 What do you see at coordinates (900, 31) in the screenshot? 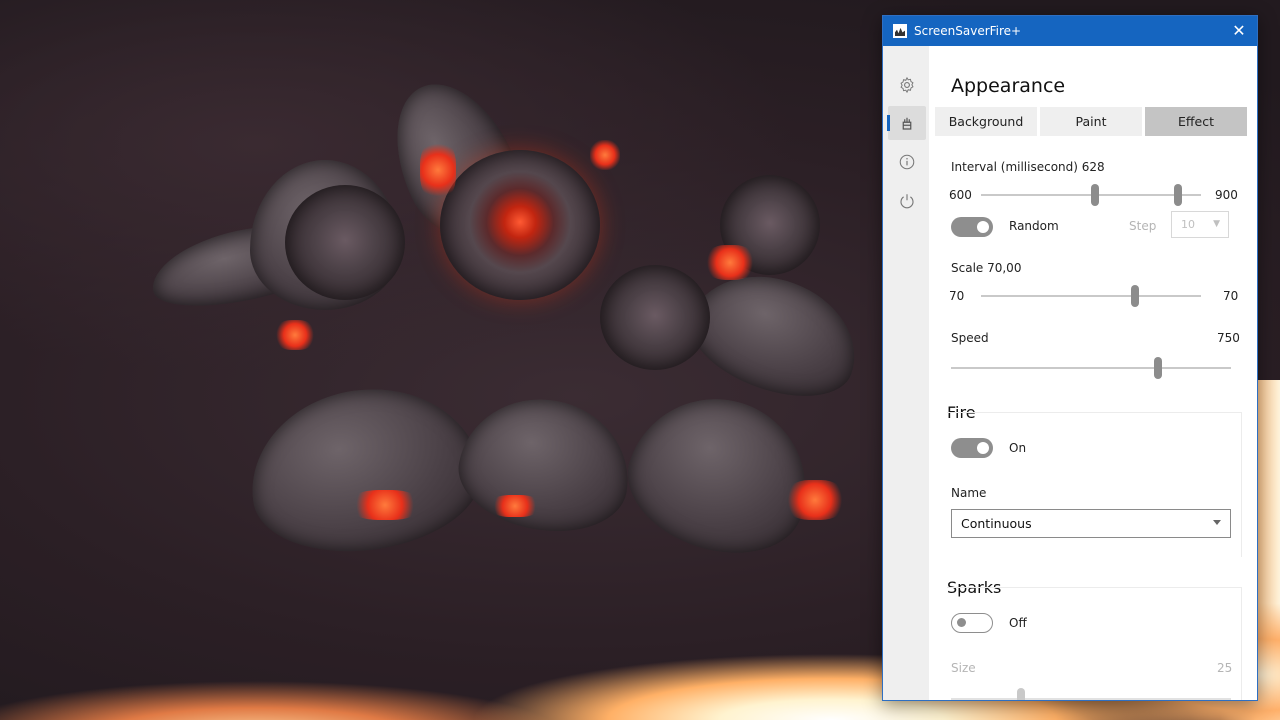
I see `app-icon` at bounding box center [900, 31].